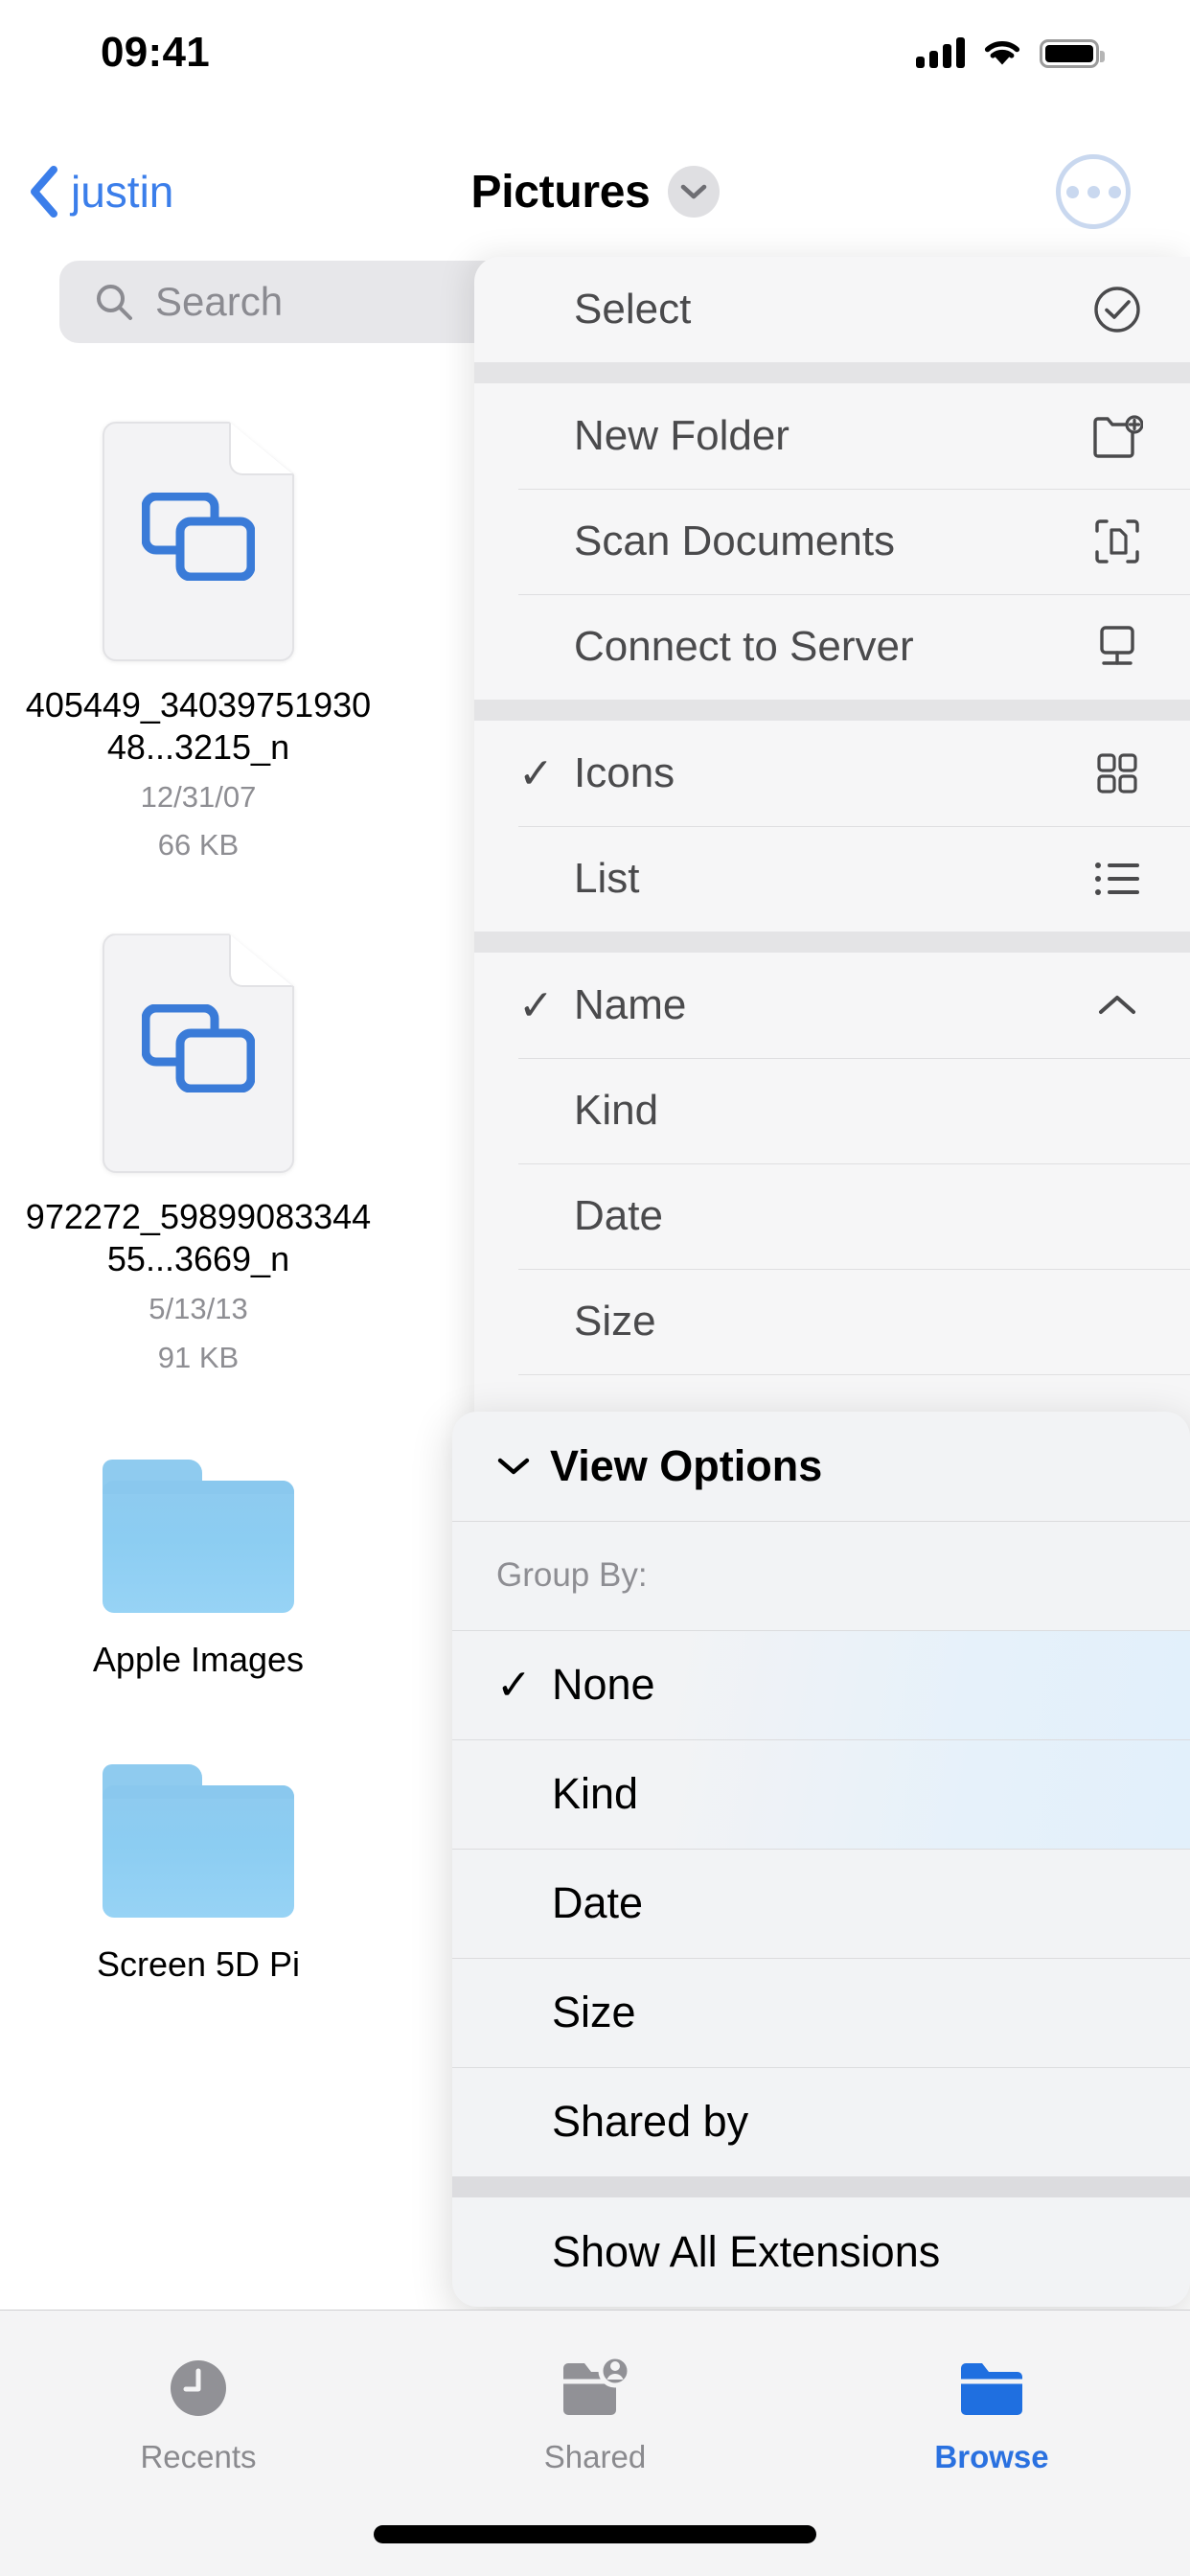 The image size is (1190, 2576). What do you see at coordinates (199, 2456) in the screenshot?
I see `tab-label: Recents` at bounding box center [199, 2456].